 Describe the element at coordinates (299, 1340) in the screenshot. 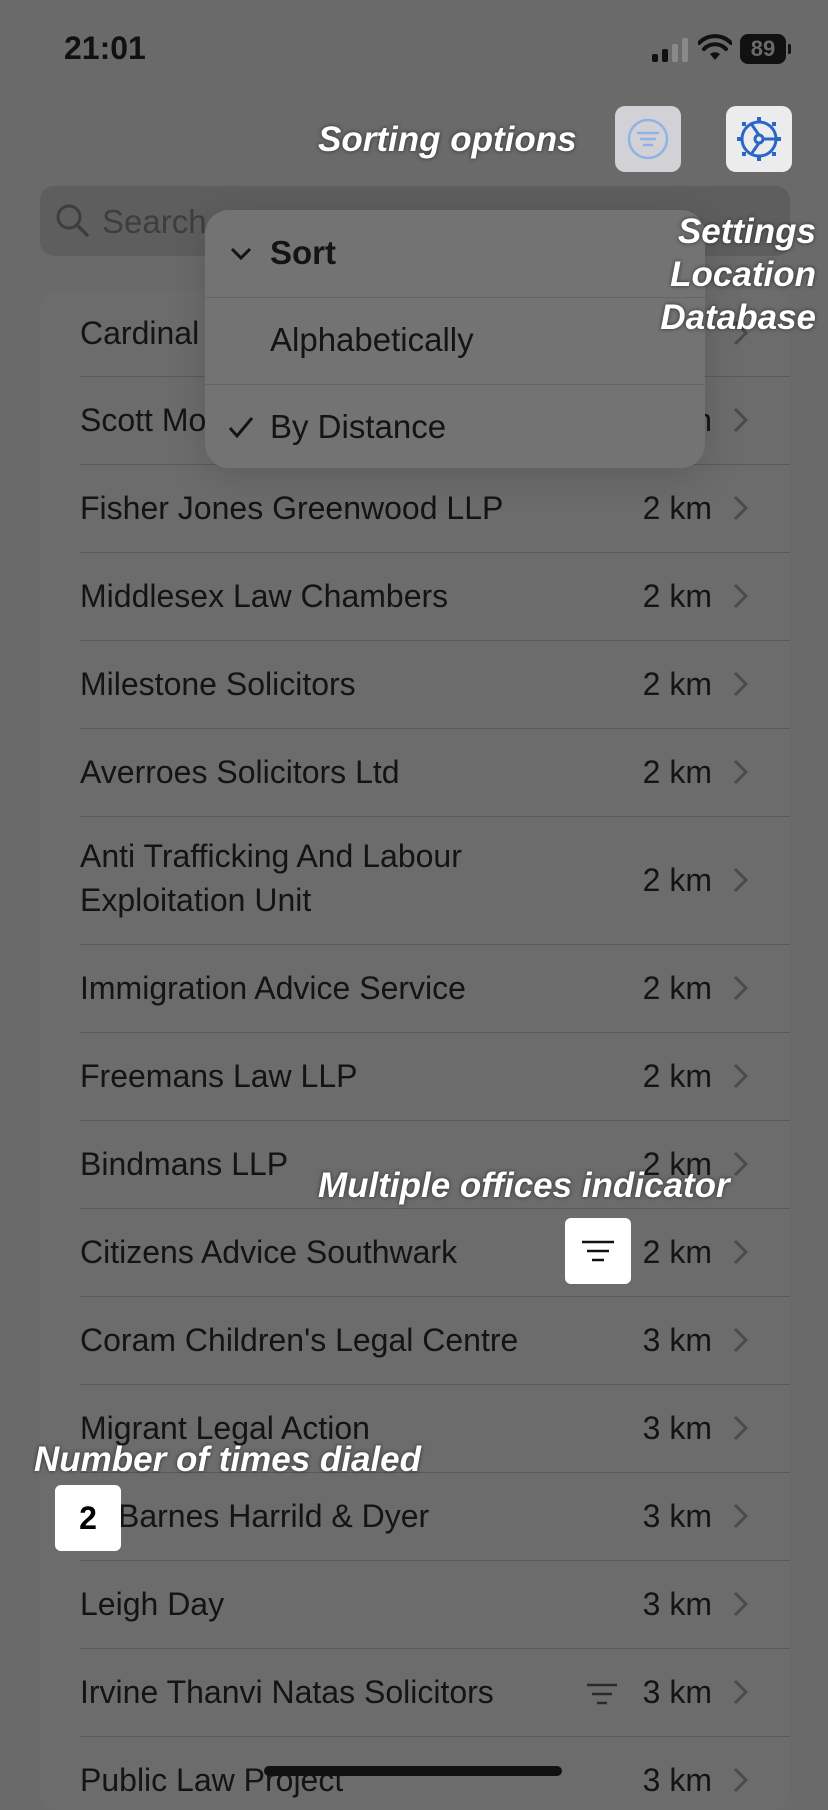

I see `row-name: Coram Children's Legal Centre` at that location.